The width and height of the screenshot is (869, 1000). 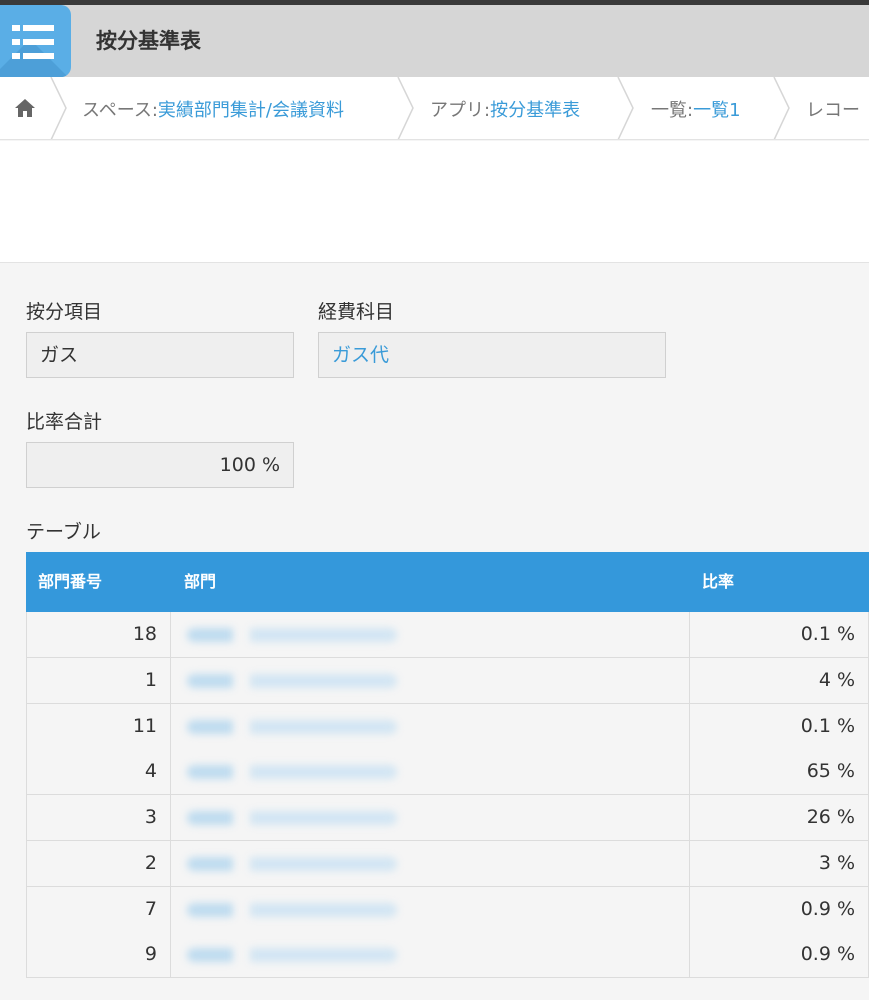 I want to click on dept-no-cell: 2, so click(x=98, y=863).